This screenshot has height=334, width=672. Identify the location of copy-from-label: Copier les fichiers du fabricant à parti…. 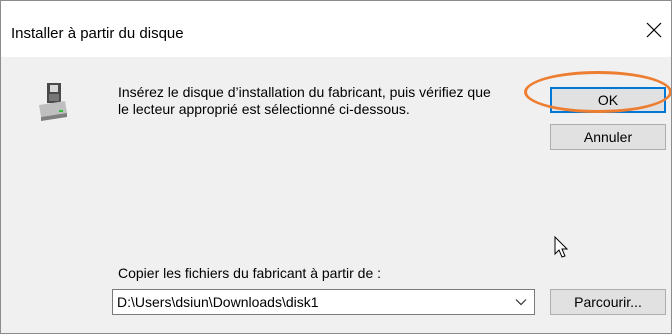
(250, 273).